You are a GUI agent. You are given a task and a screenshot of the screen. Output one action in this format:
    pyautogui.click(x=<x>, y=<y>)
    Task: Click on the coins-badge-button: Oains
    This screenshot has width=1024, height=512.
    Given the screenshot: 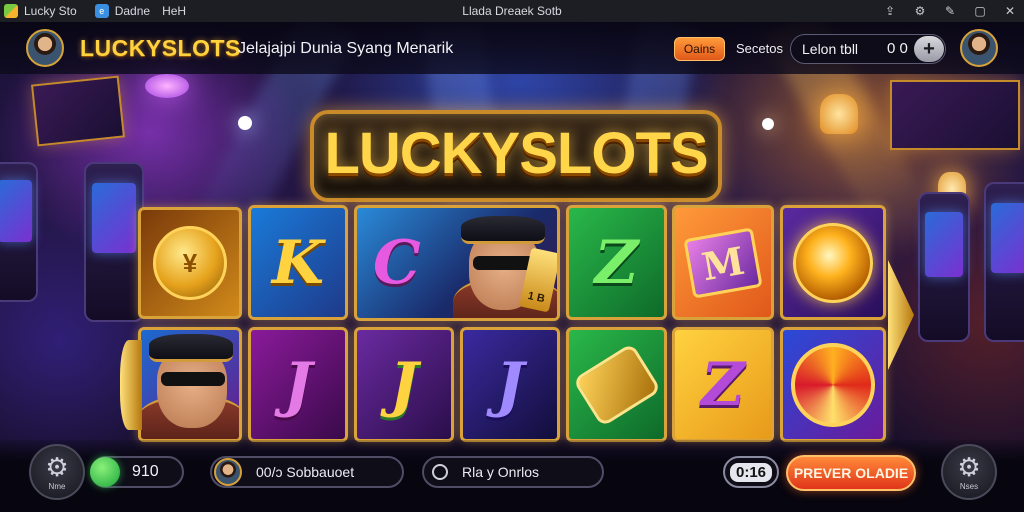 What is the action you would take?
    pyautogui.click(x=699, y=49)
    